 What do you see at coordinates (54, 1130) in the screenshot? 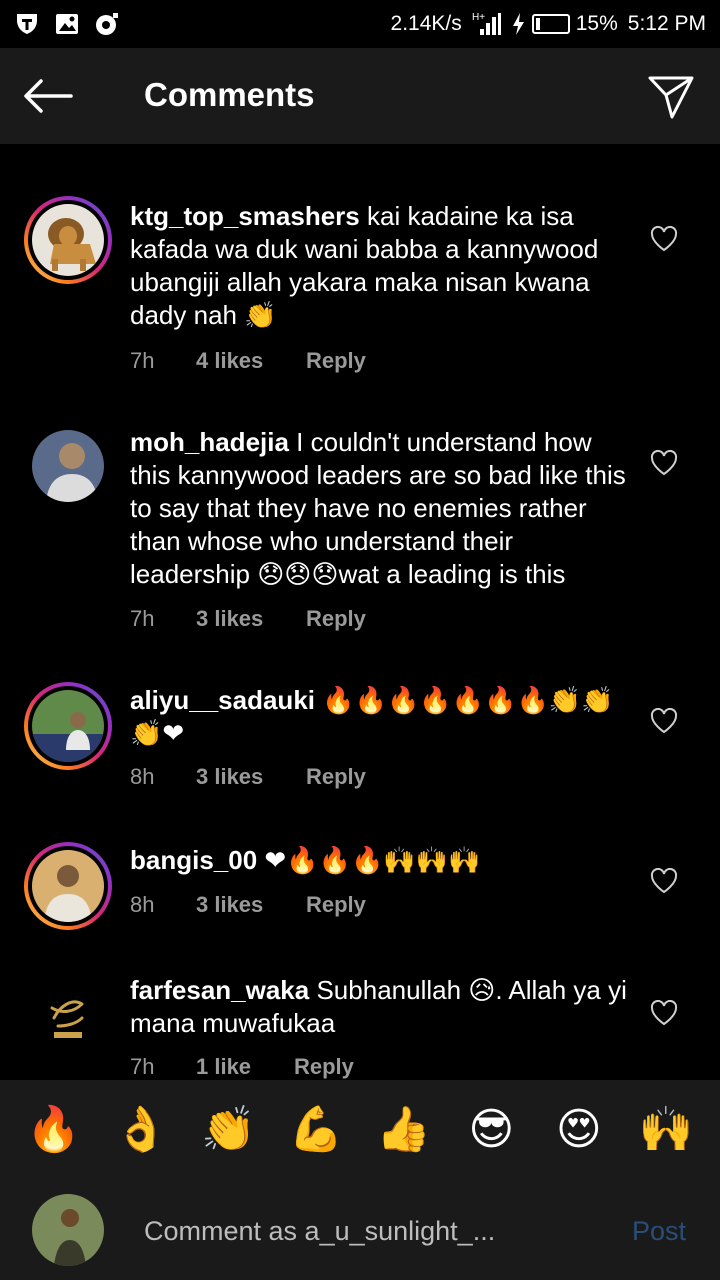
I see `emoji-button: 🔥` at bounding box center [54, 1130].